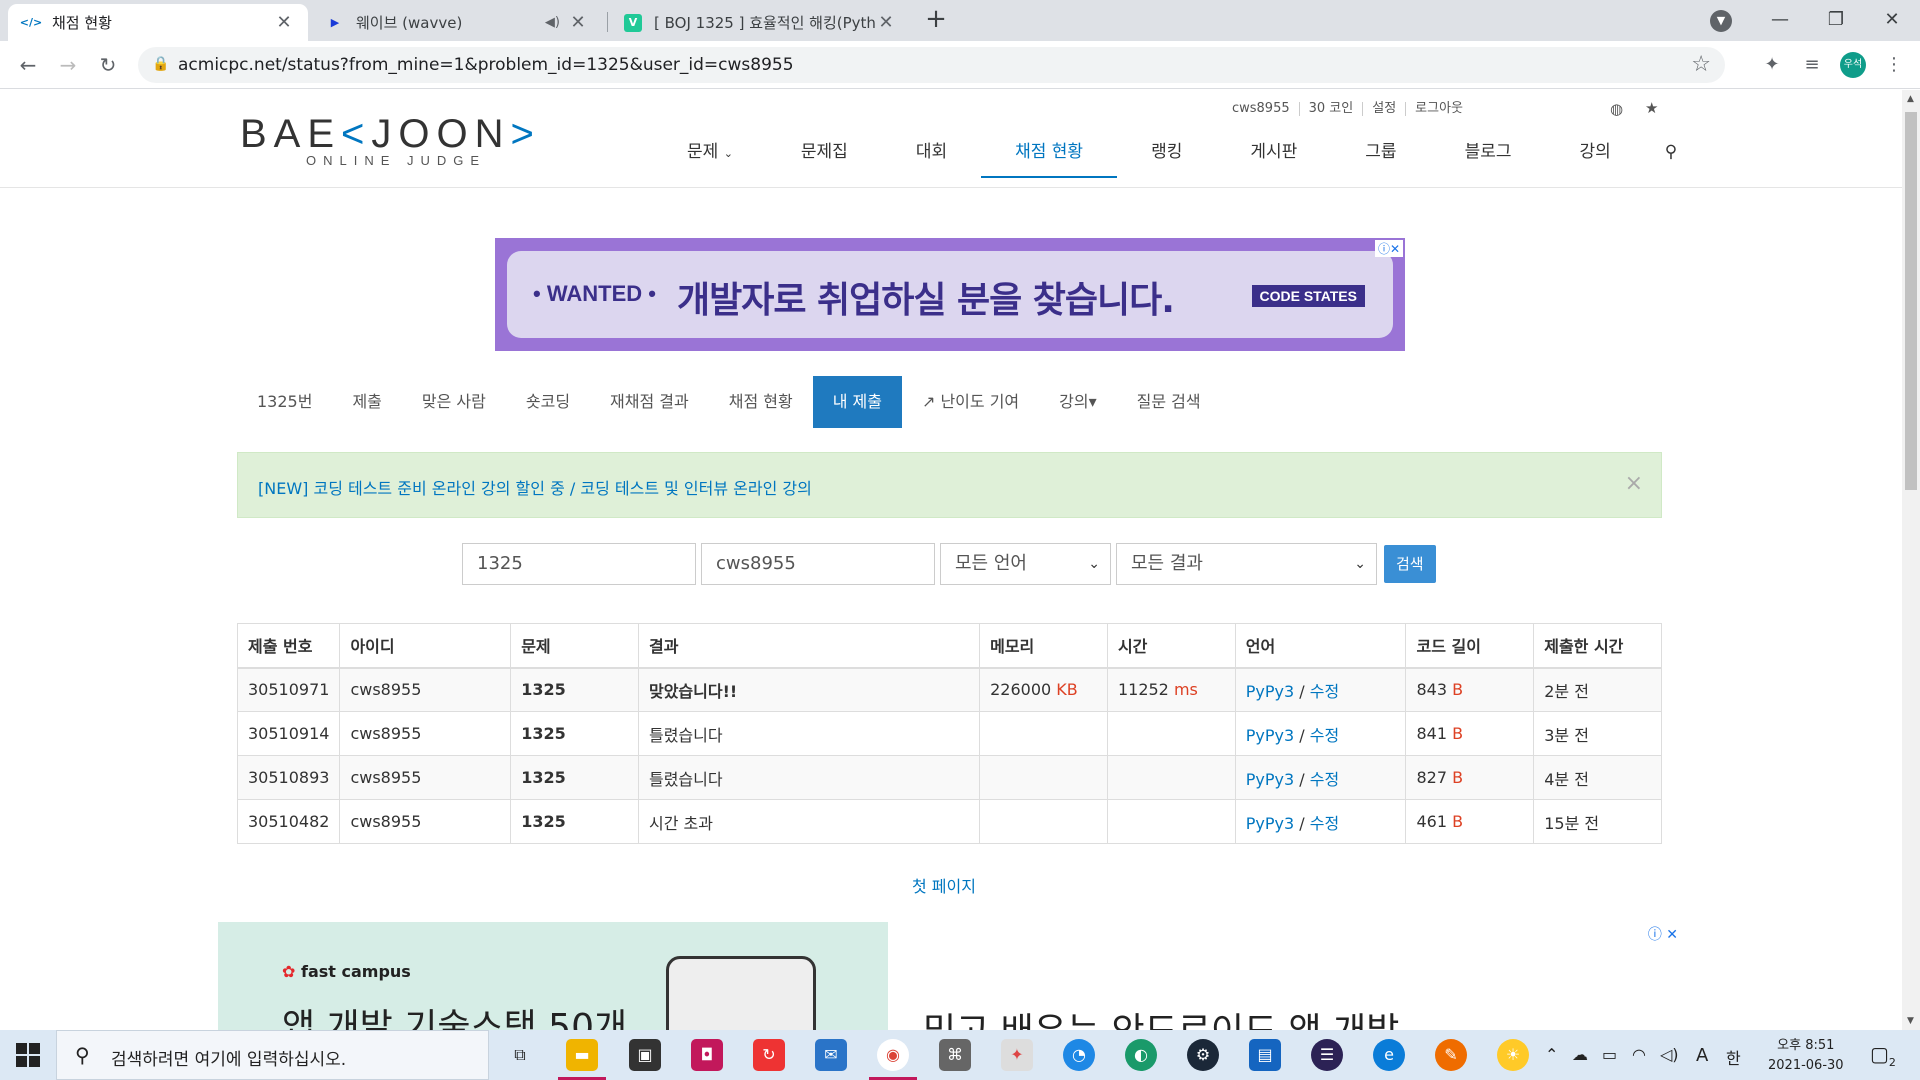 This screenshot has height=1080, width=1920. I want to click on top-menu-username: cws8955, so click(1261, 109).